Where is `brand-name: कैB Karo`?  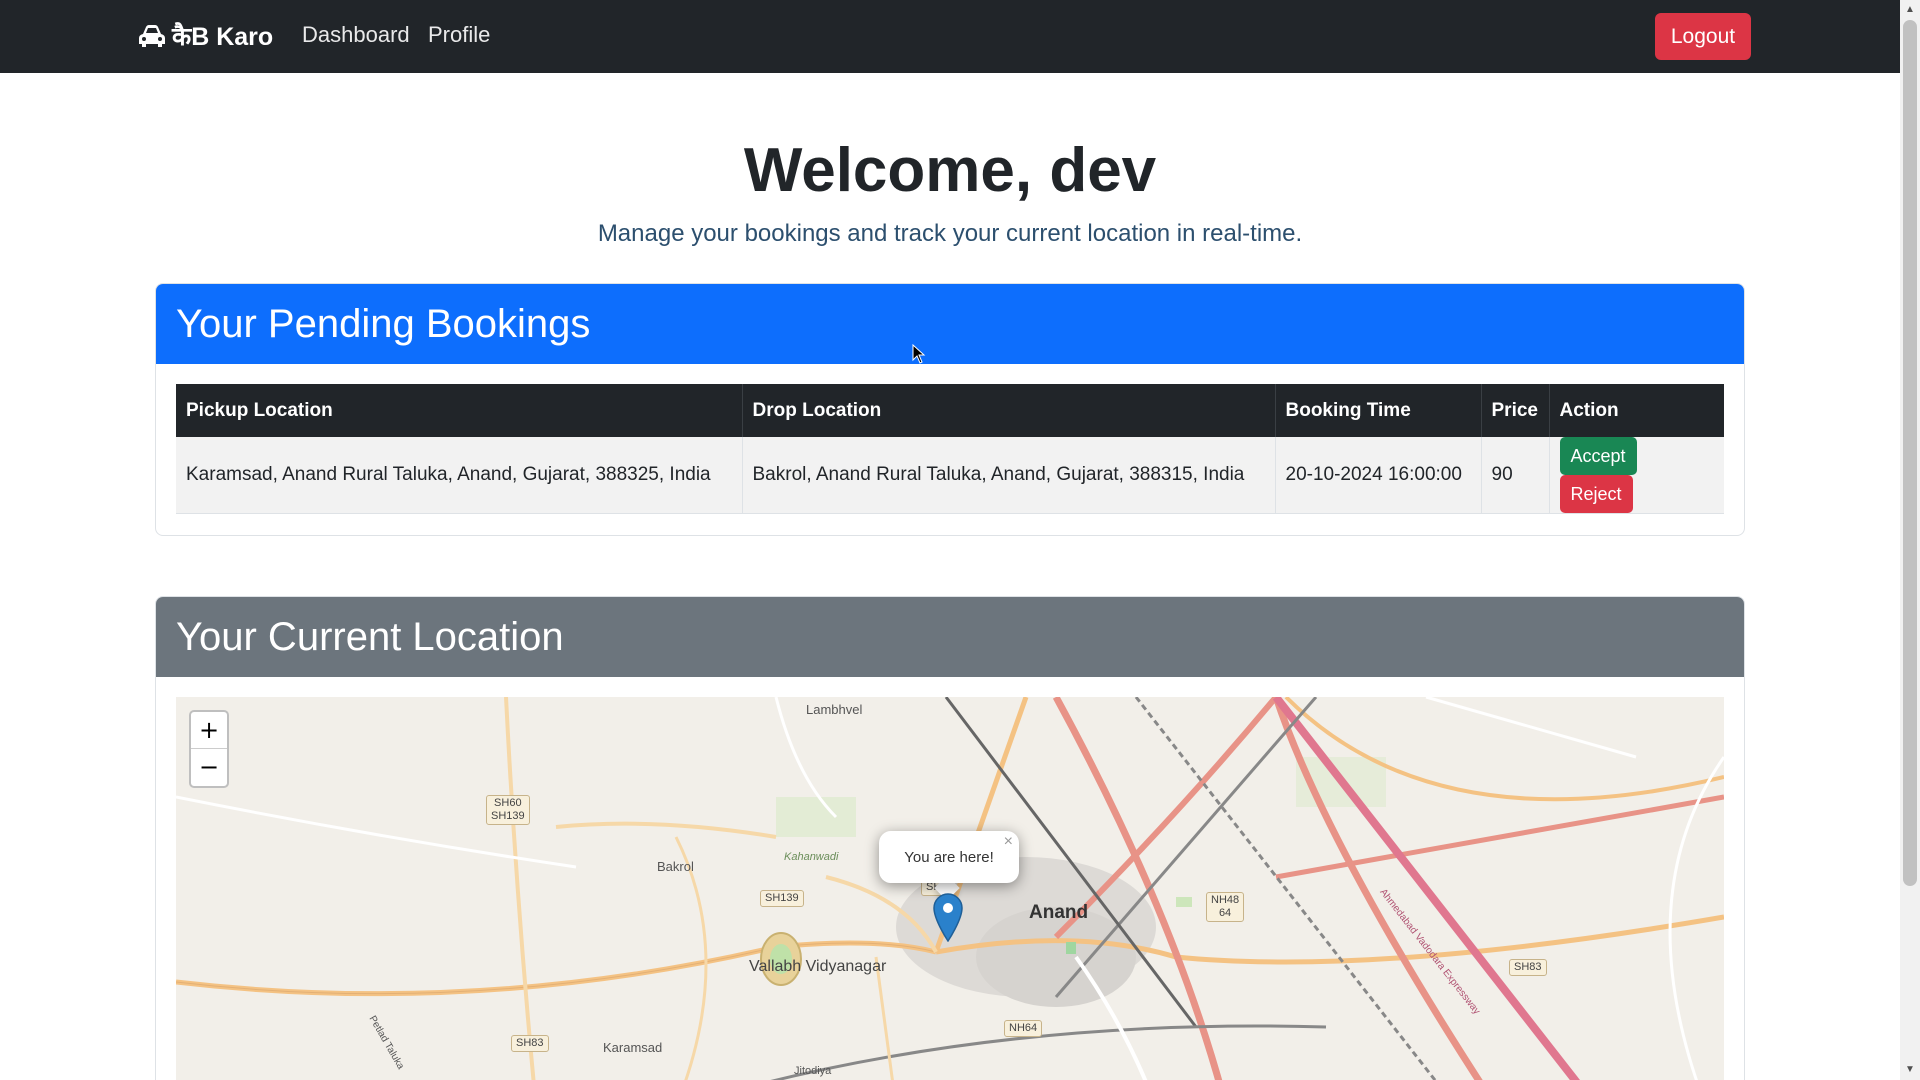
brand-name: कैB Karo is located at coordinates (223, 37).